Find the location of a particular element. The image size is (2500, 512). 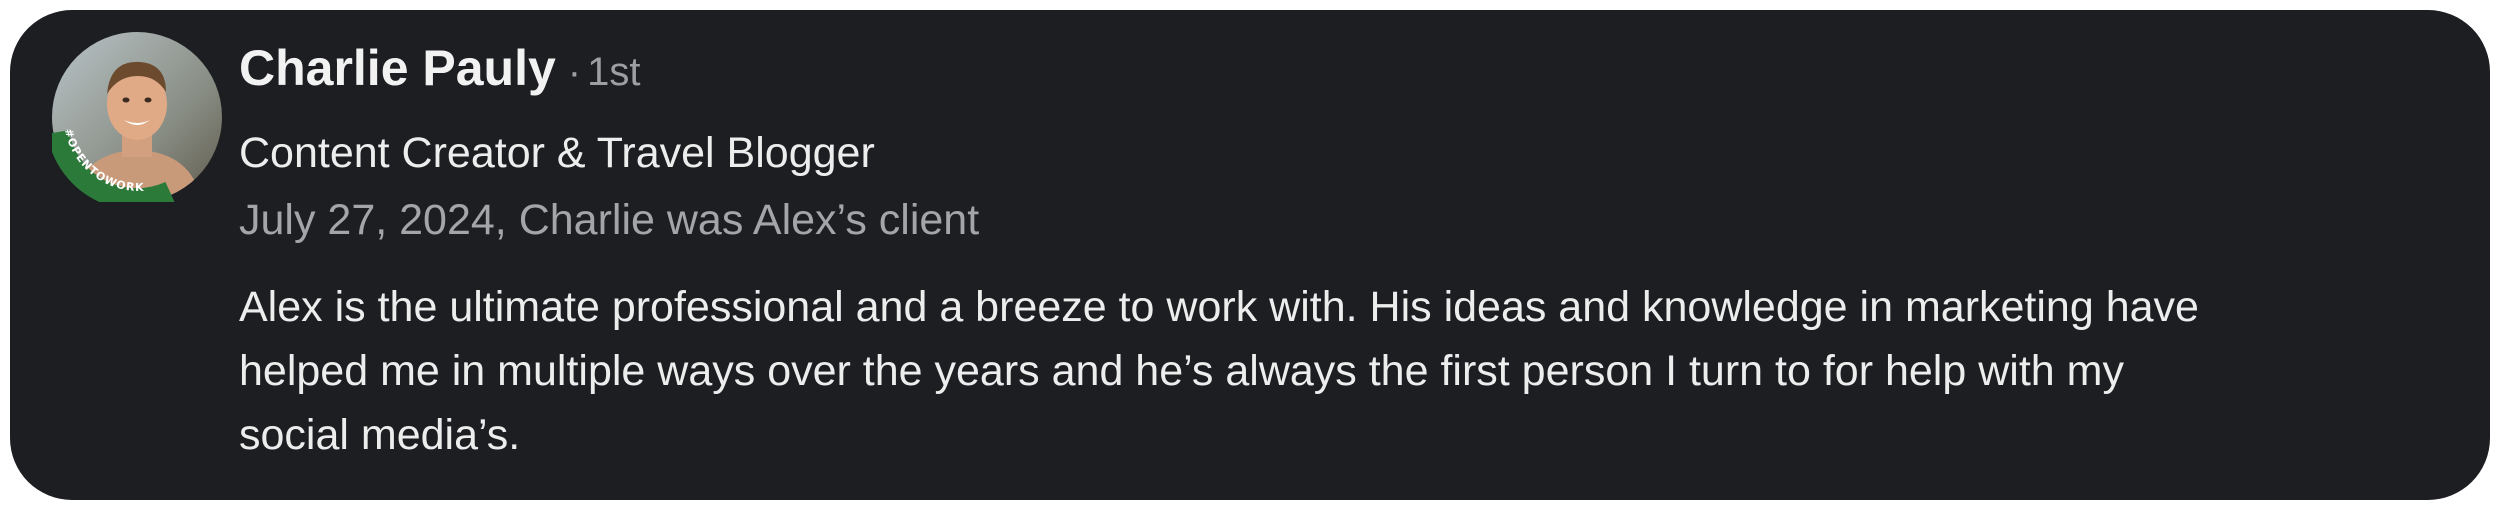

author-headline: Content Creator & Travel Blogger is located at coordinates (557, 153).